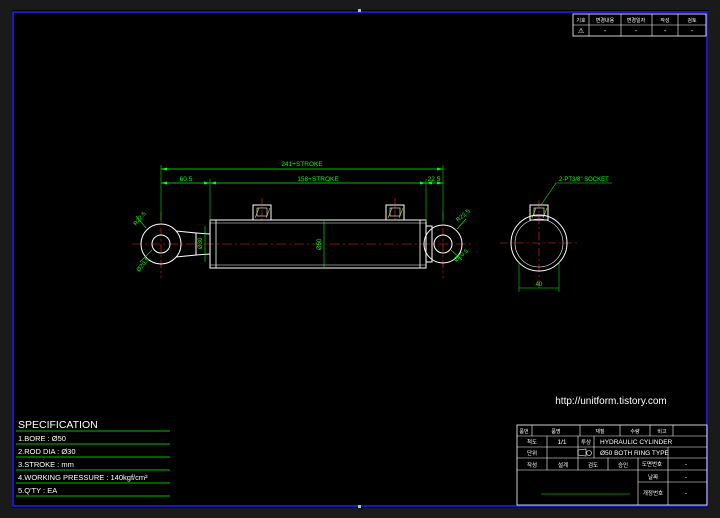 The width and height of the screenshot is (720, 518). What do you see at coordinates (186, 179) in the screenshot?
I see `dim-left-offset: 60.5` at bounding box center [186, 179].